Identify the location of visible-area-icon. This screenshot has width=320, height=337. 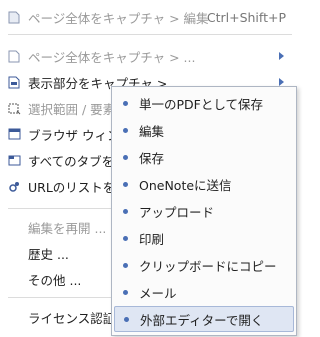
(14, 82).